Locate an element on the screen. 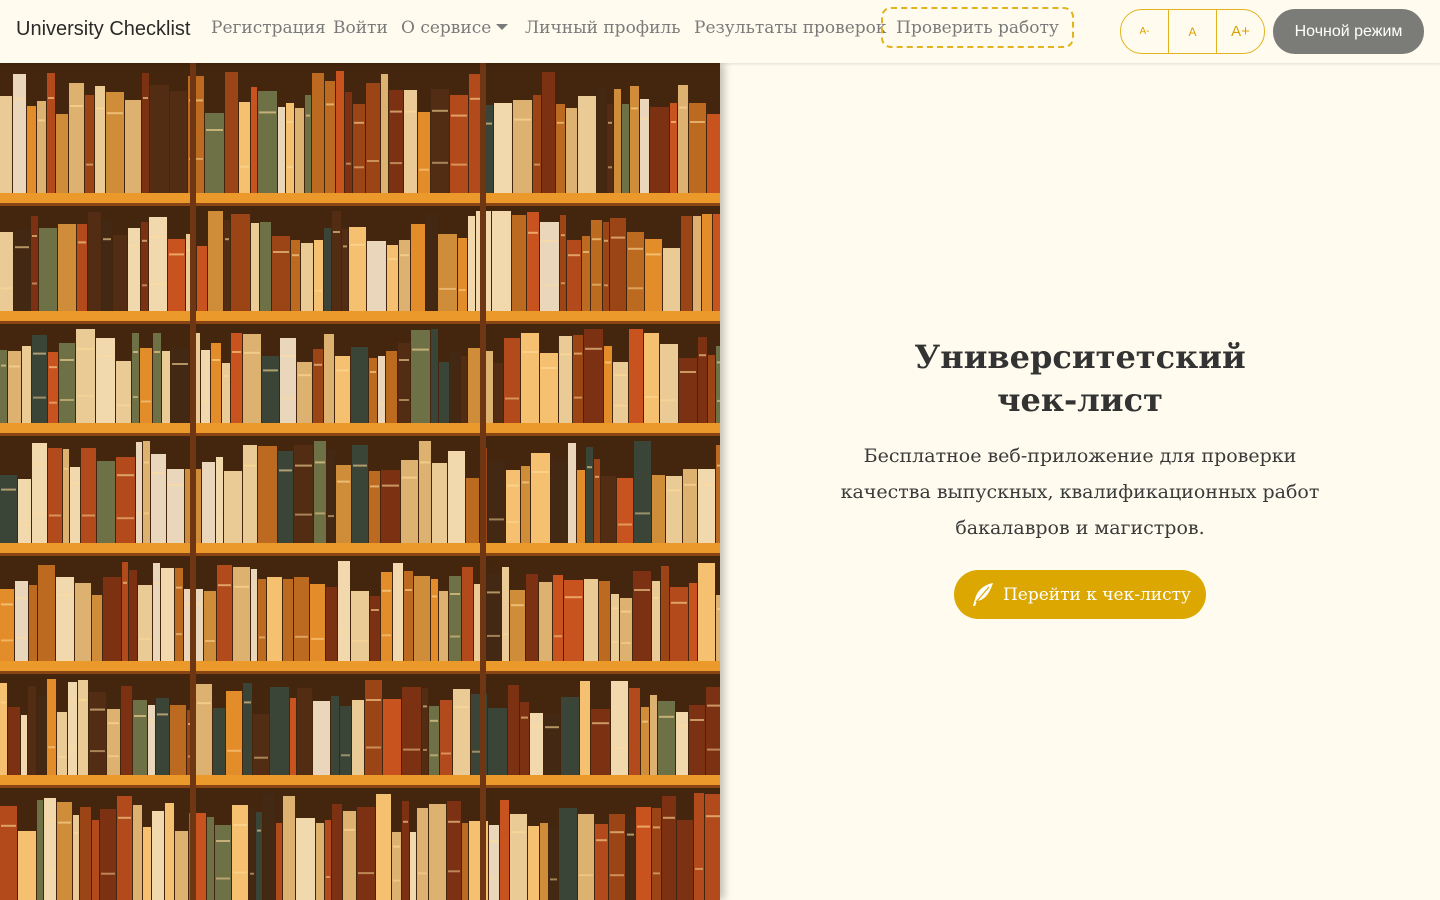  hero-description-line3: бакалавров и магистров. is located at coordinates (1080, 528).